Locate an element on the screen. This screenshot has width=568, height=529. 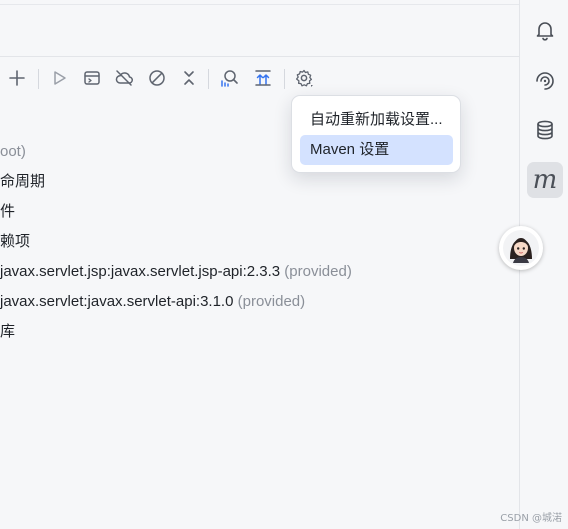
maven-glyph: m is located at coordinates (545, 180).